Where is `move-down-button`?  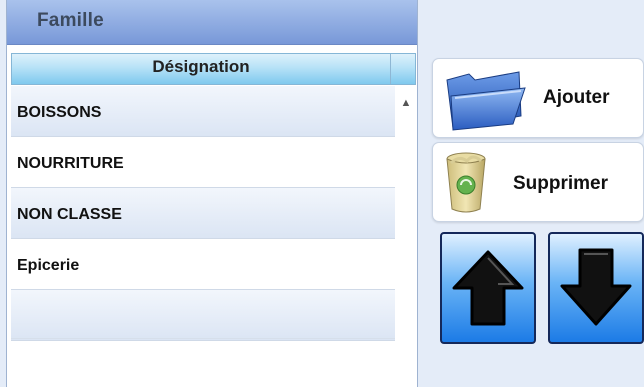 move-down-button is located at coordinates (596, 288).